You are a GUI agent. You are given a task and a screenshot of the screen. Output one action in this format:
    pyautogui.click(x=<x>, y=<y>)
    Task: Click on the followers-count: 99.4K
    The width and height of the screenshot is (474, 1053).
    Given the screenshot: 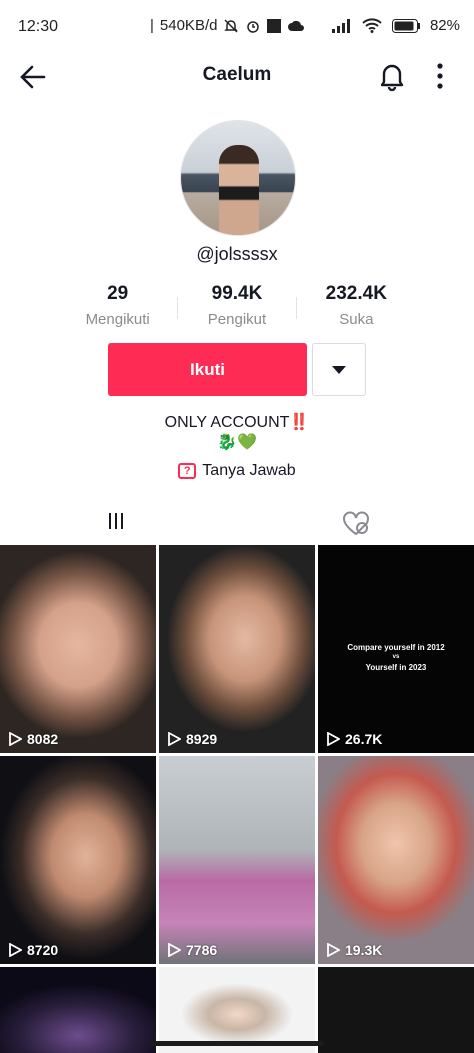 What is the action you would take?
    pyautogui.click(x=237, y=293)
    